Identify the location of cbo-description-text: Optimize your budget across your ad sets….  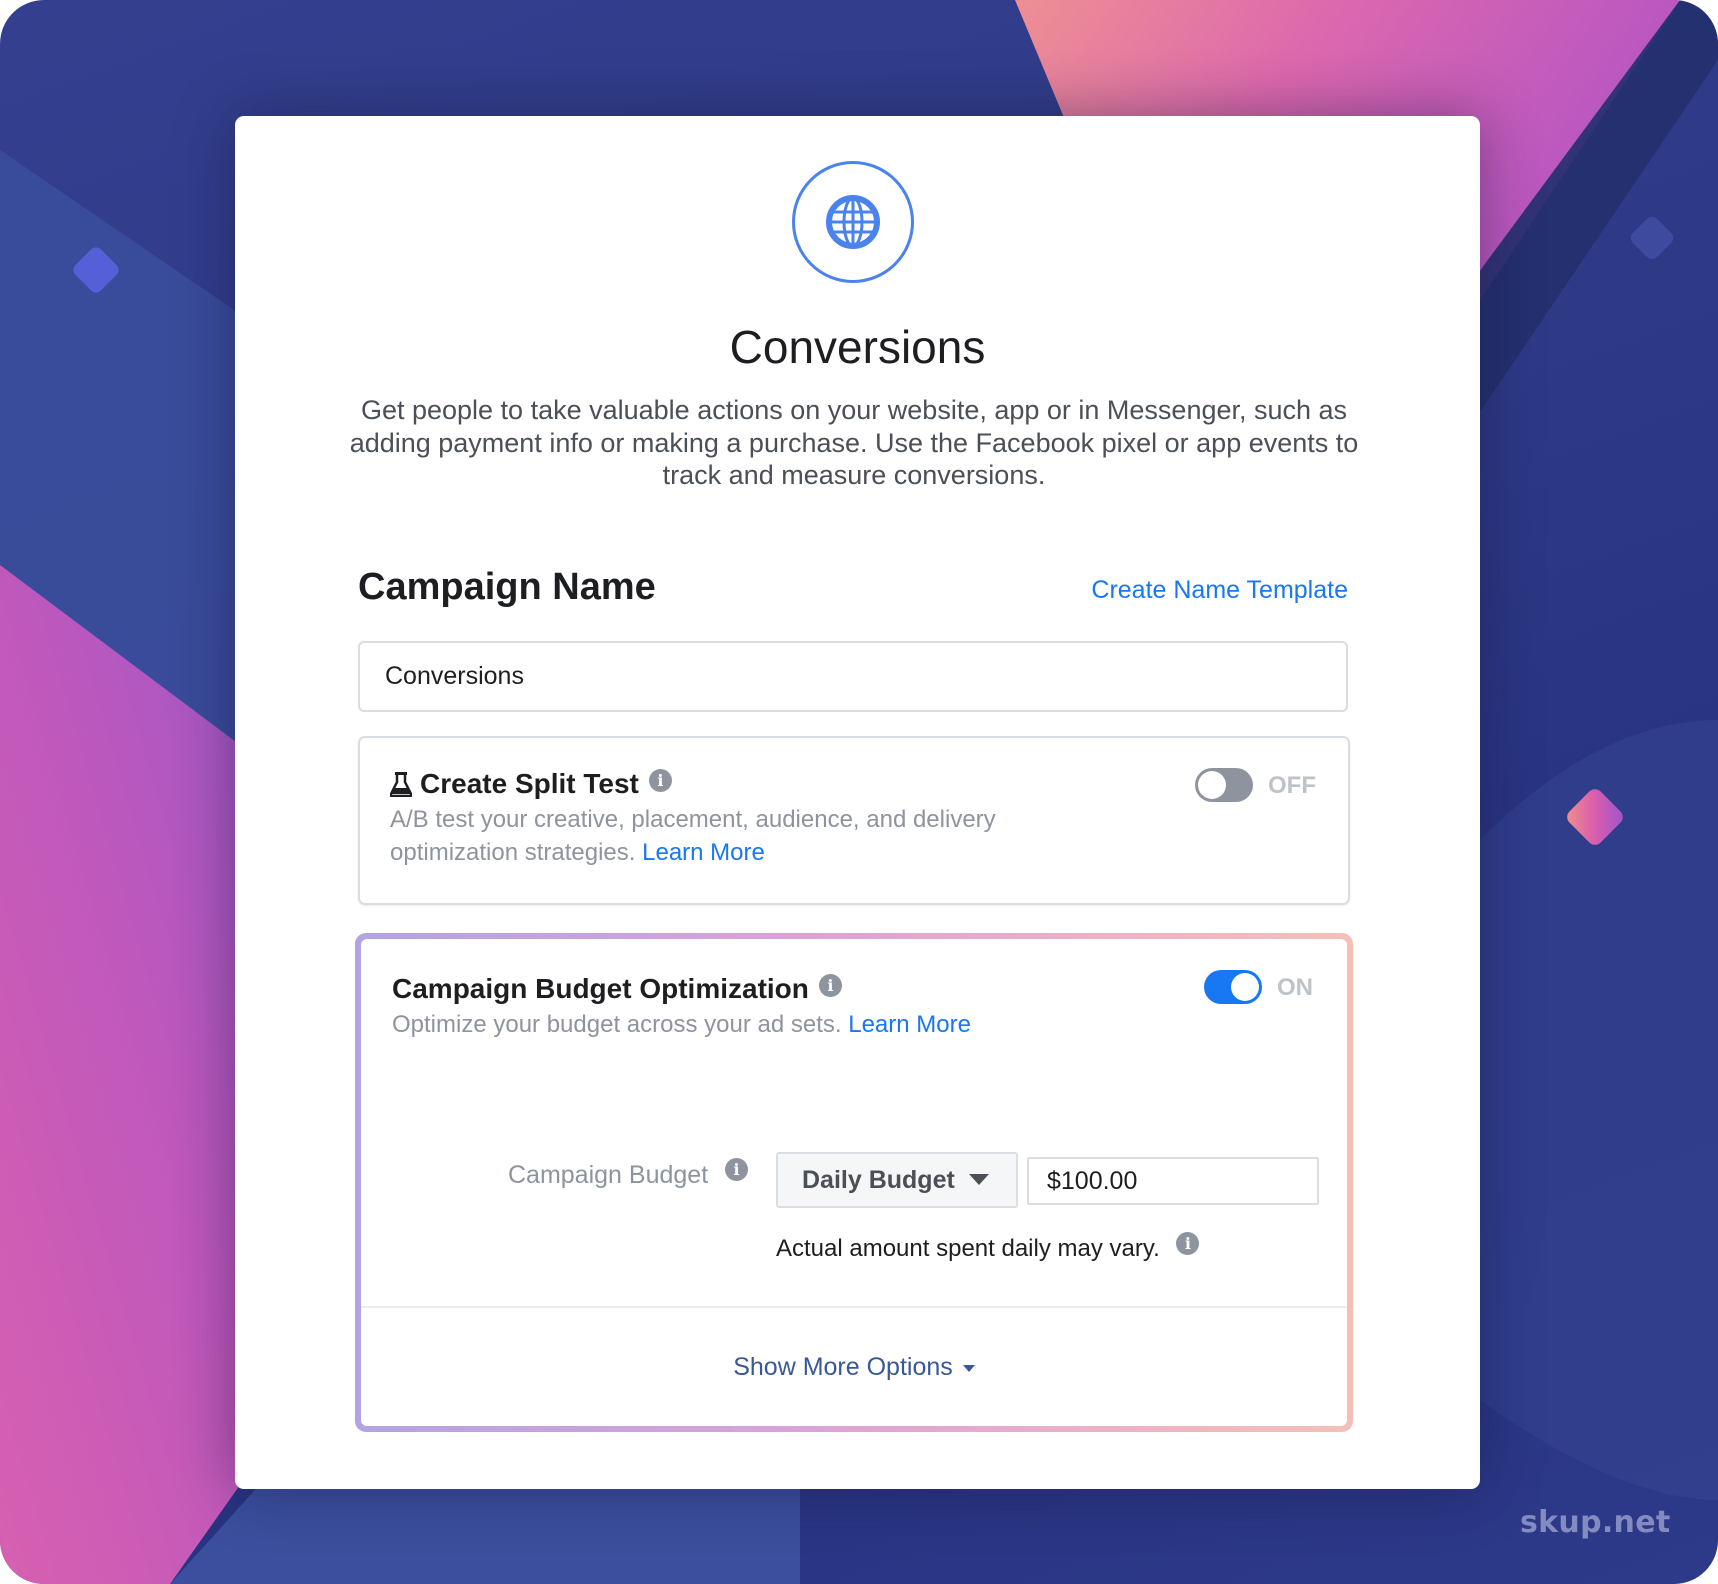
(617, 1024).